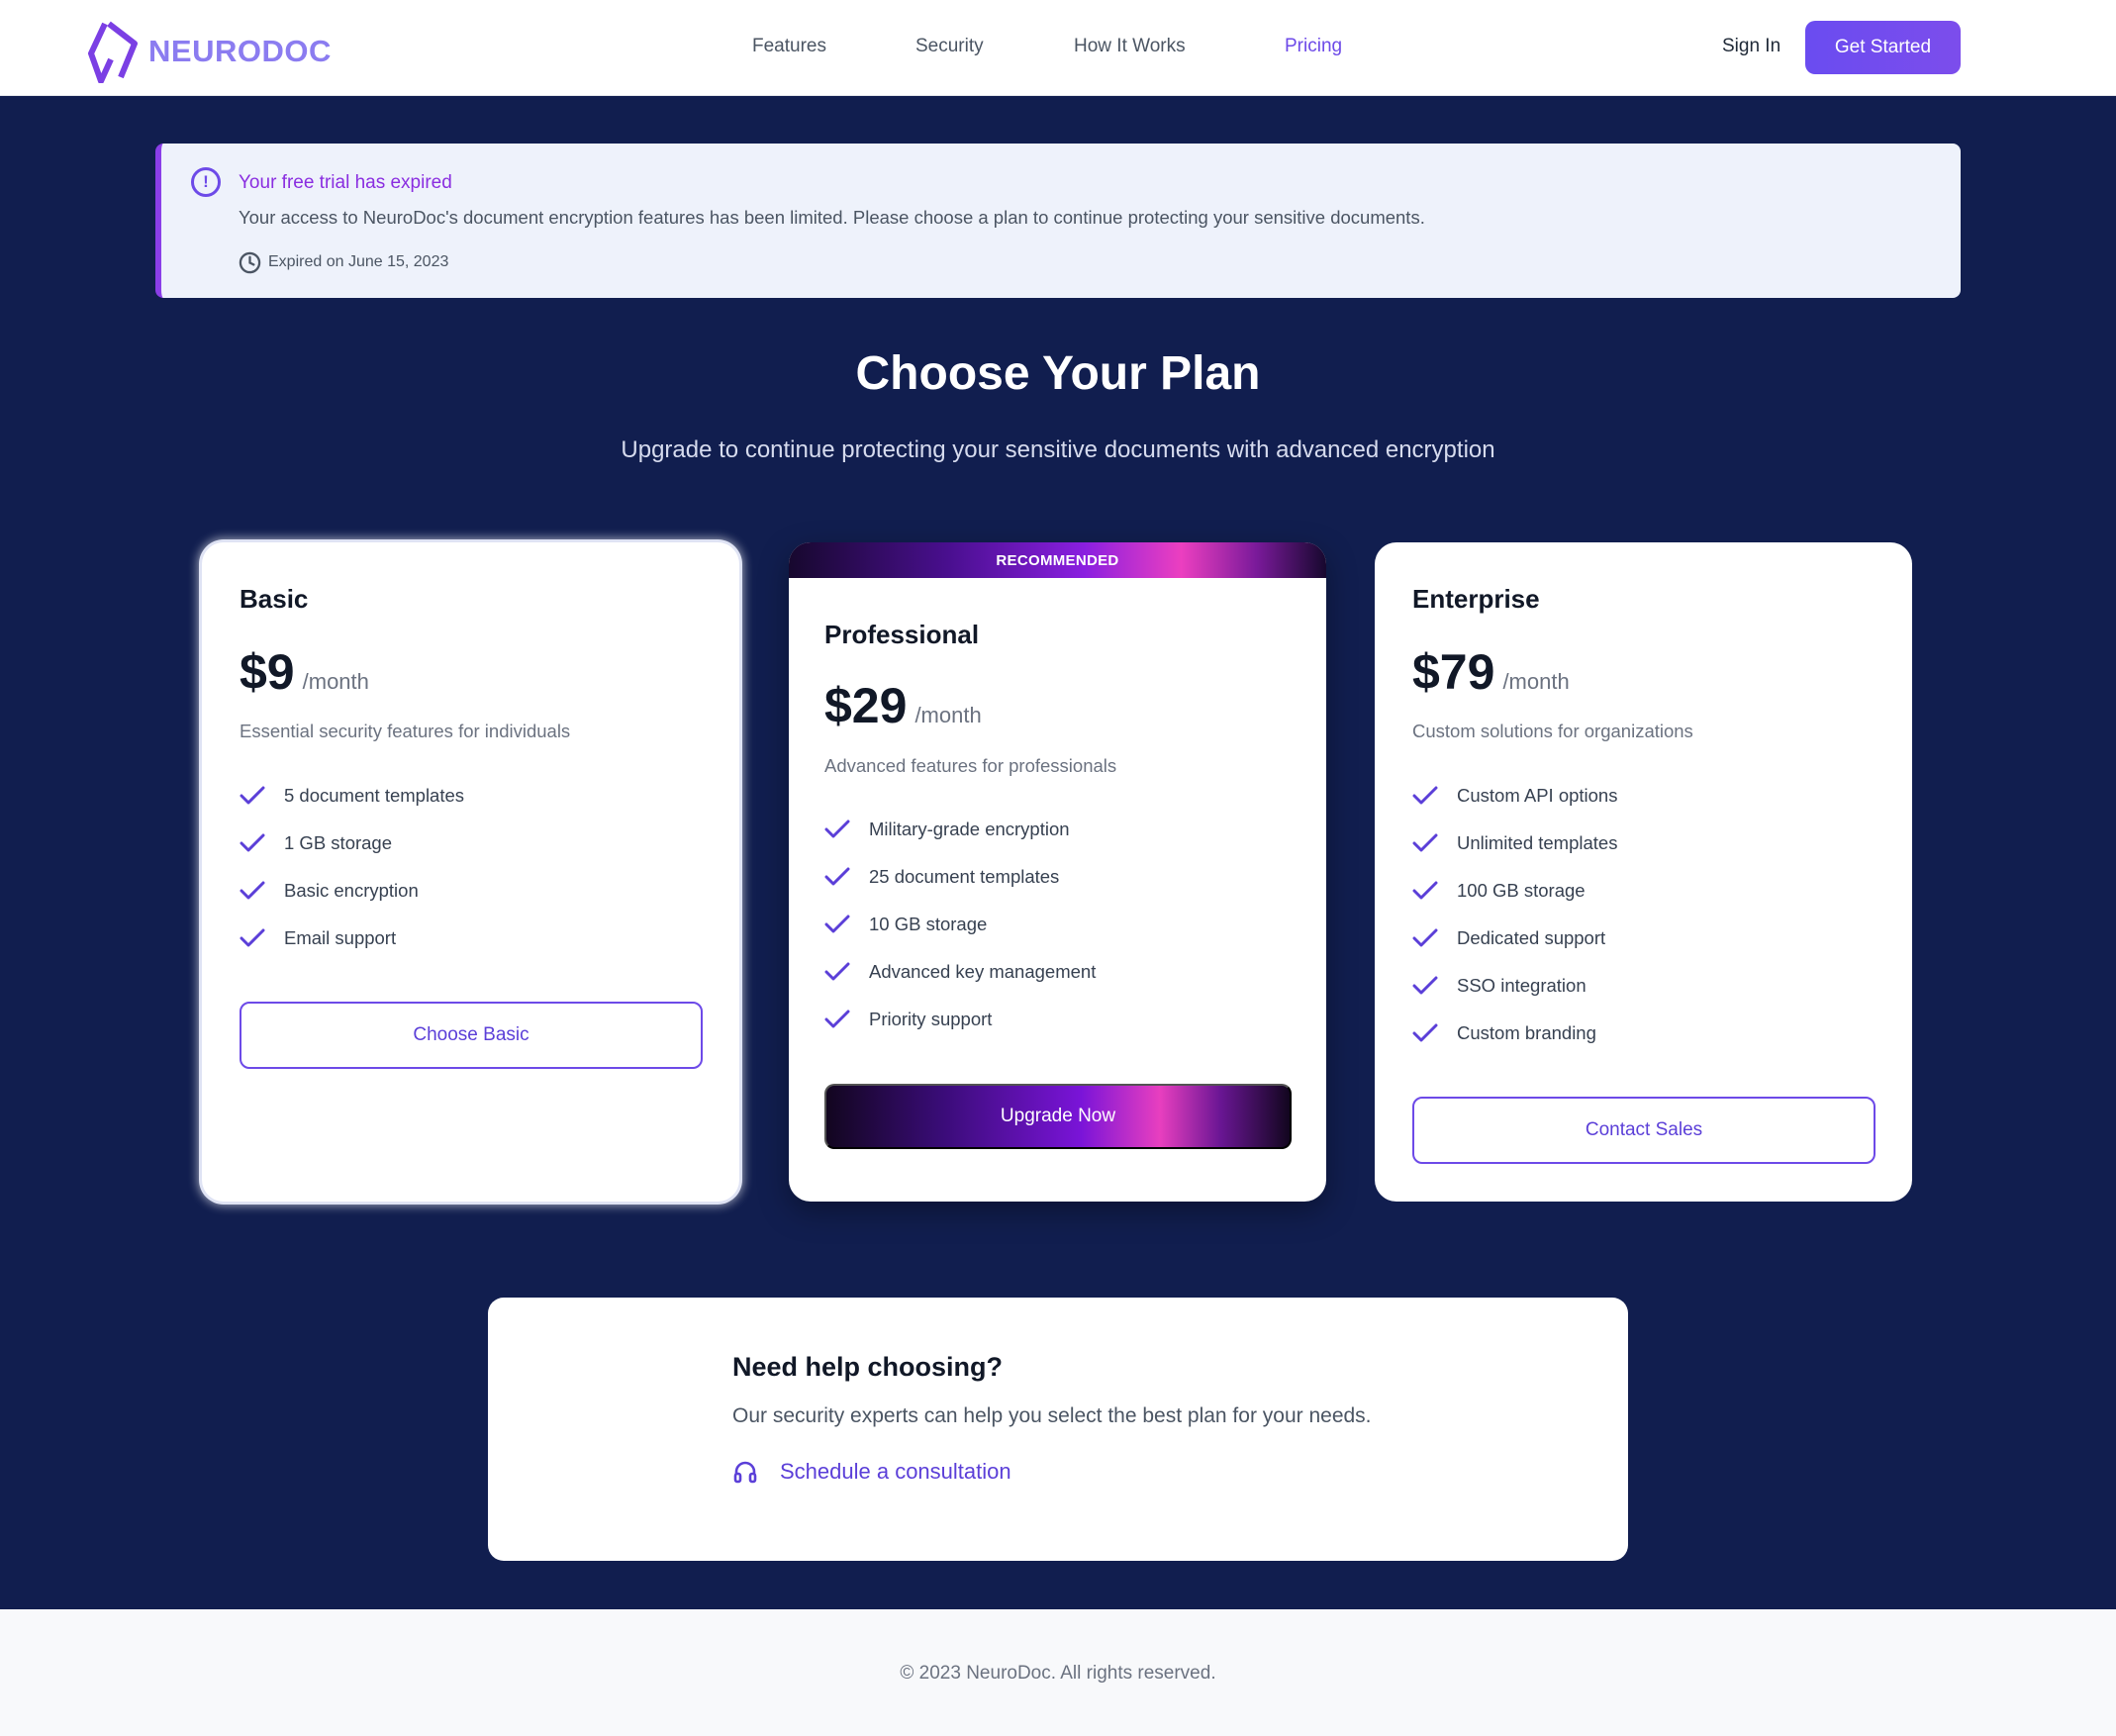 This screenshot has height=1736, width=2116. Describe the element at coordinates (1057, 560) in the screenshot. I see `recommended-badge: RECOMMENDED` at that location.